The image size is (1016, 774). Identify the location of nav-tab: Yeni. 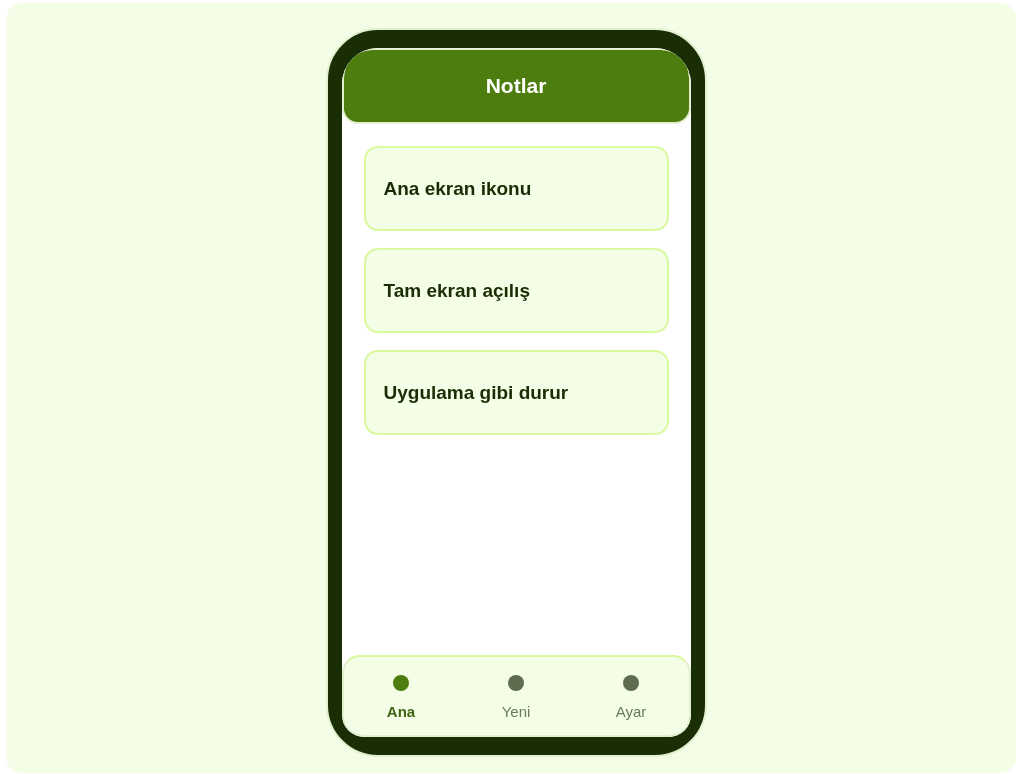
(516, 696).